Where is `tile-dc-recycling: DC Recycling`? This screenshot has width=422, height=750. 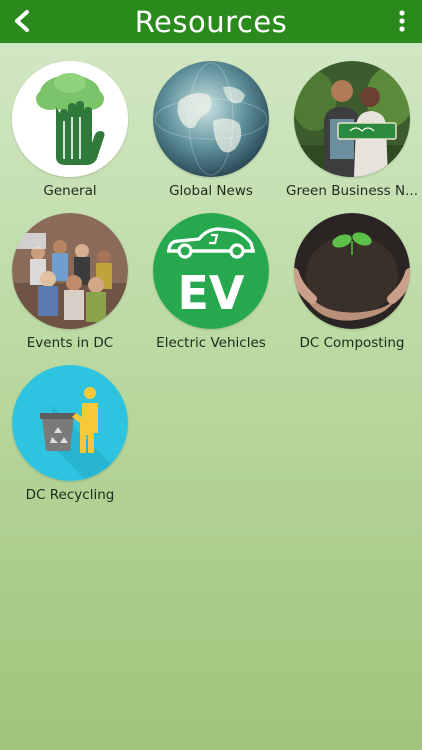 tile-dc-recycling: DC Recycling is located at coordinates (70, 434).